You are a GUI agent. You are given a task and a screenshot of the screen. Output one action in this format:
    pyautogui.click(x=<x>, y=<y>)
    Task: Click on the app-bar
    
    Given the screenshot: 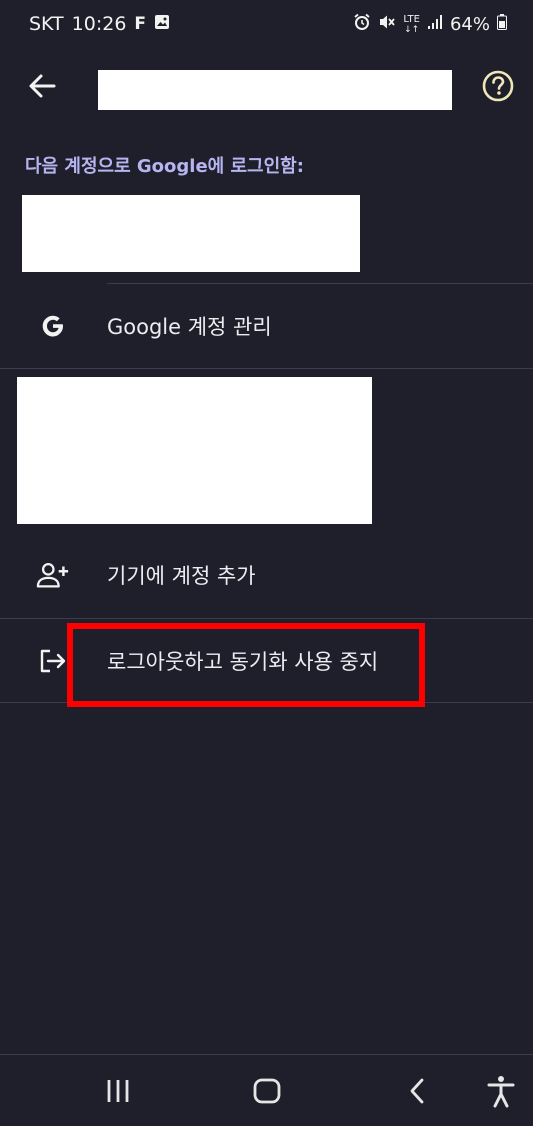 What is the action you would take?
    pyautogui.click(x=266, y=87)
    